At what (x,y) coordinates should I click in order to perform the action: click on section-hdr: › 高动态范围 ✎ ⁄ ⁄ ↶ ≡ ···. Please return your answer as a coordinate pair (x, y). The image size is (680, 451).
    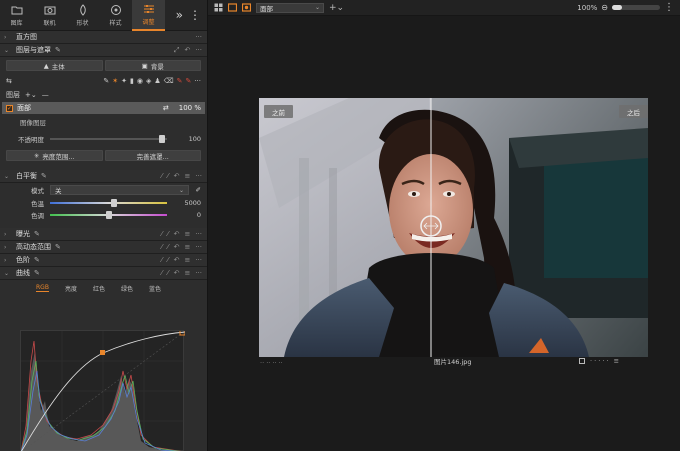
    Looking at the image, I should click on (103, 247).